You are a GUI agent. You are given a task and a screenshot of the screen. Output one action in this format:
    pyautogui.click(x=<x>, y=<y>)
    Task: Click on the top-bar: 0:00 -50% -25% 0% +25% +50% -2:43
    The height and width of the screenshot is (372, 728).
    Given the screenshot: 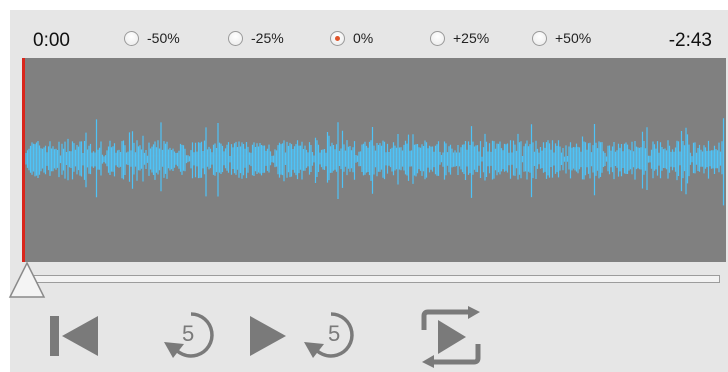 What is the action you would take?
    pyautogui.click(x=369, y=34)
    